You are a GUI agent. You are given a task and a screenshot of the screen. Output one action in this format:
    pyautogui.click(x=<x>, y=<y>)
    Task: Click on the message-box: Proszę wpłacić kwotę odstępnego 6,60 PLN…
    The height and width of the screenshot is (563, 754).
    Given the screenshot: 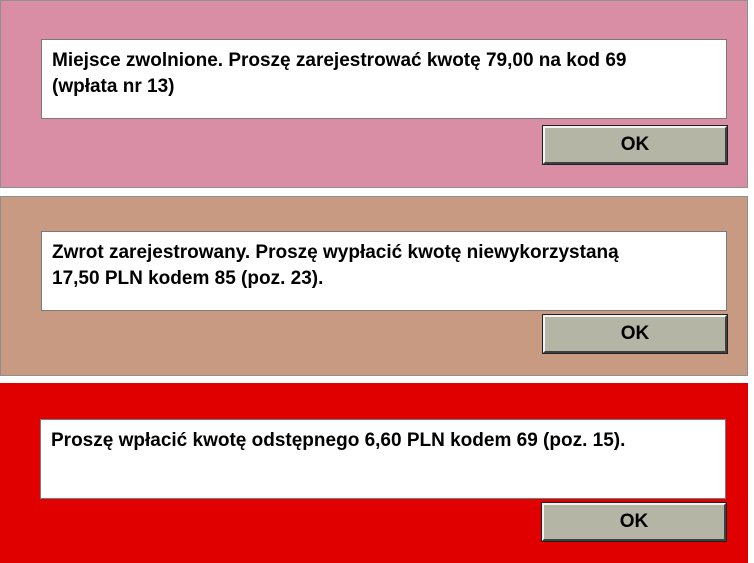 What is the action you would take?
    pyautogui.click(x=383, y=459)
    